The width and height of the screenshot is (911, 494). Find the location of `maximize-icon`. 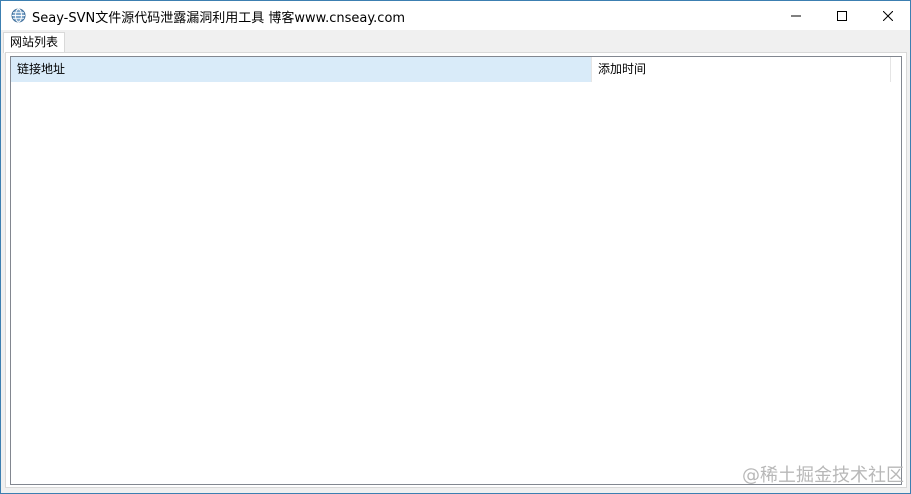

maximize-icon is located at coordinates (842, 15).